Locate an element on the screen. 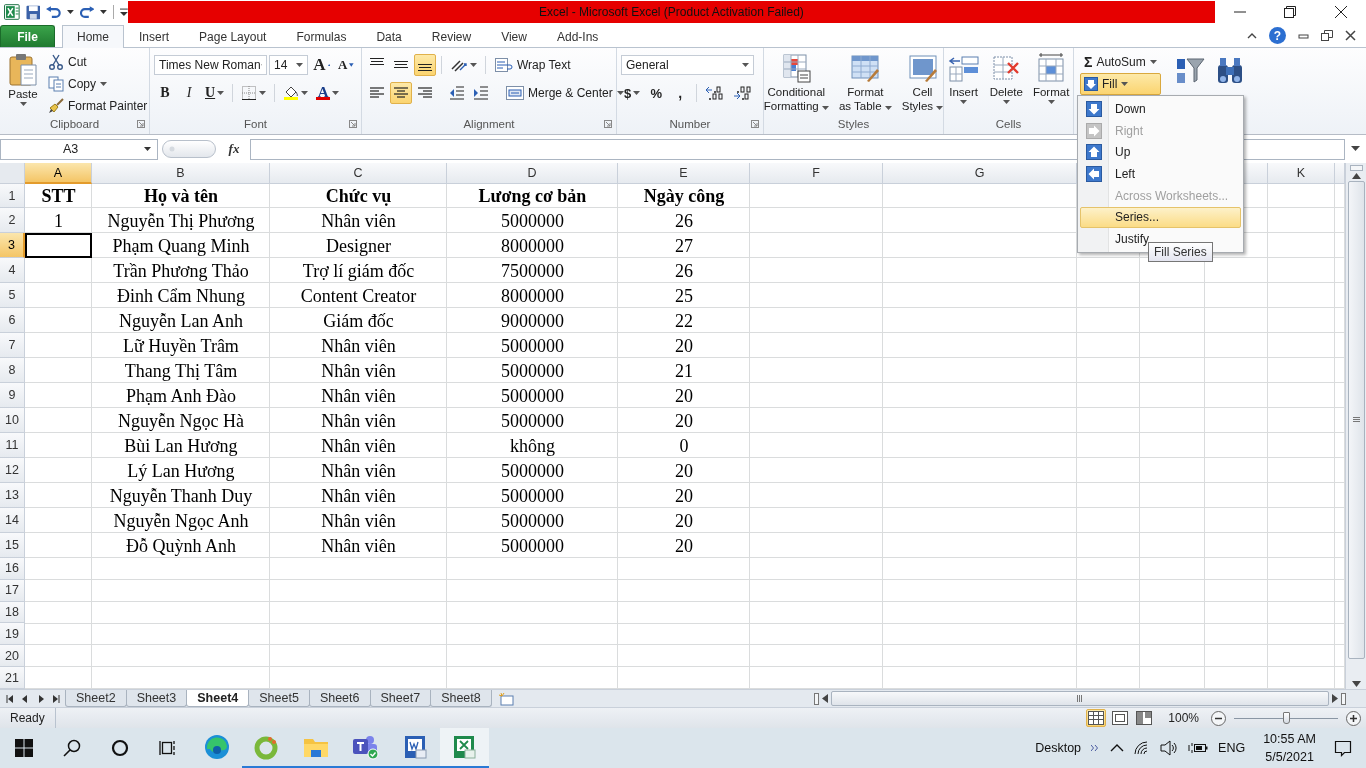 The width and height of the screenshot is (1366, 768). desktop-toolbar-label: Desktop is located at coordinates (1058, 748).